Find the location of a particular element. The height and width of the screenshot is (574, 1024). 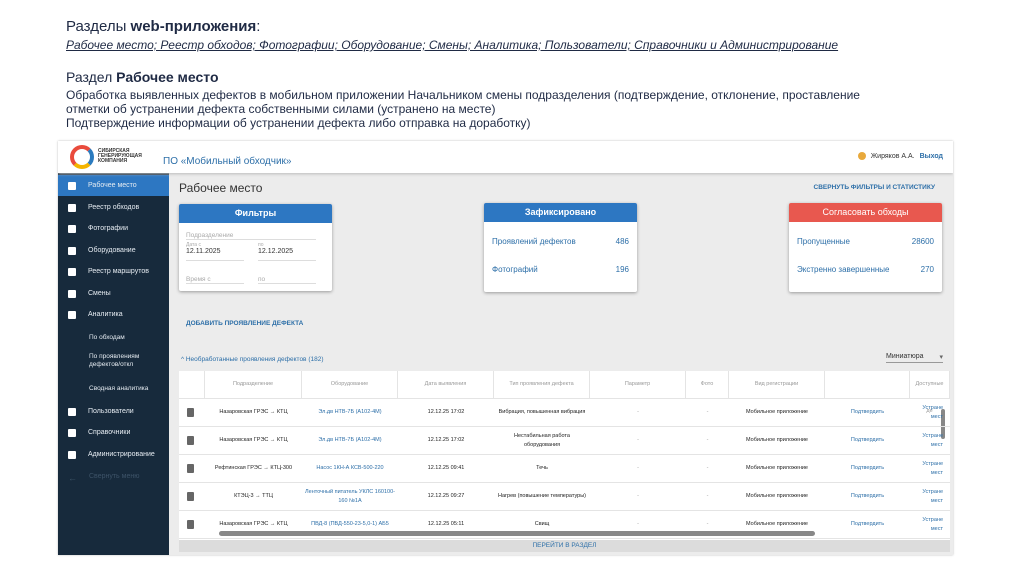

date-to-field: по 12.12.2025 is located at coordinates (287, 251).